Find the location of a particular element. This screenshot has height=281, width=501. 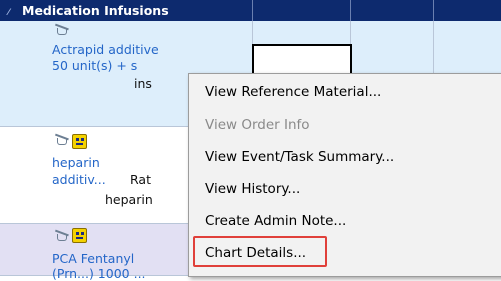

order-subtext: heparin is located at coordinates (129, 199).